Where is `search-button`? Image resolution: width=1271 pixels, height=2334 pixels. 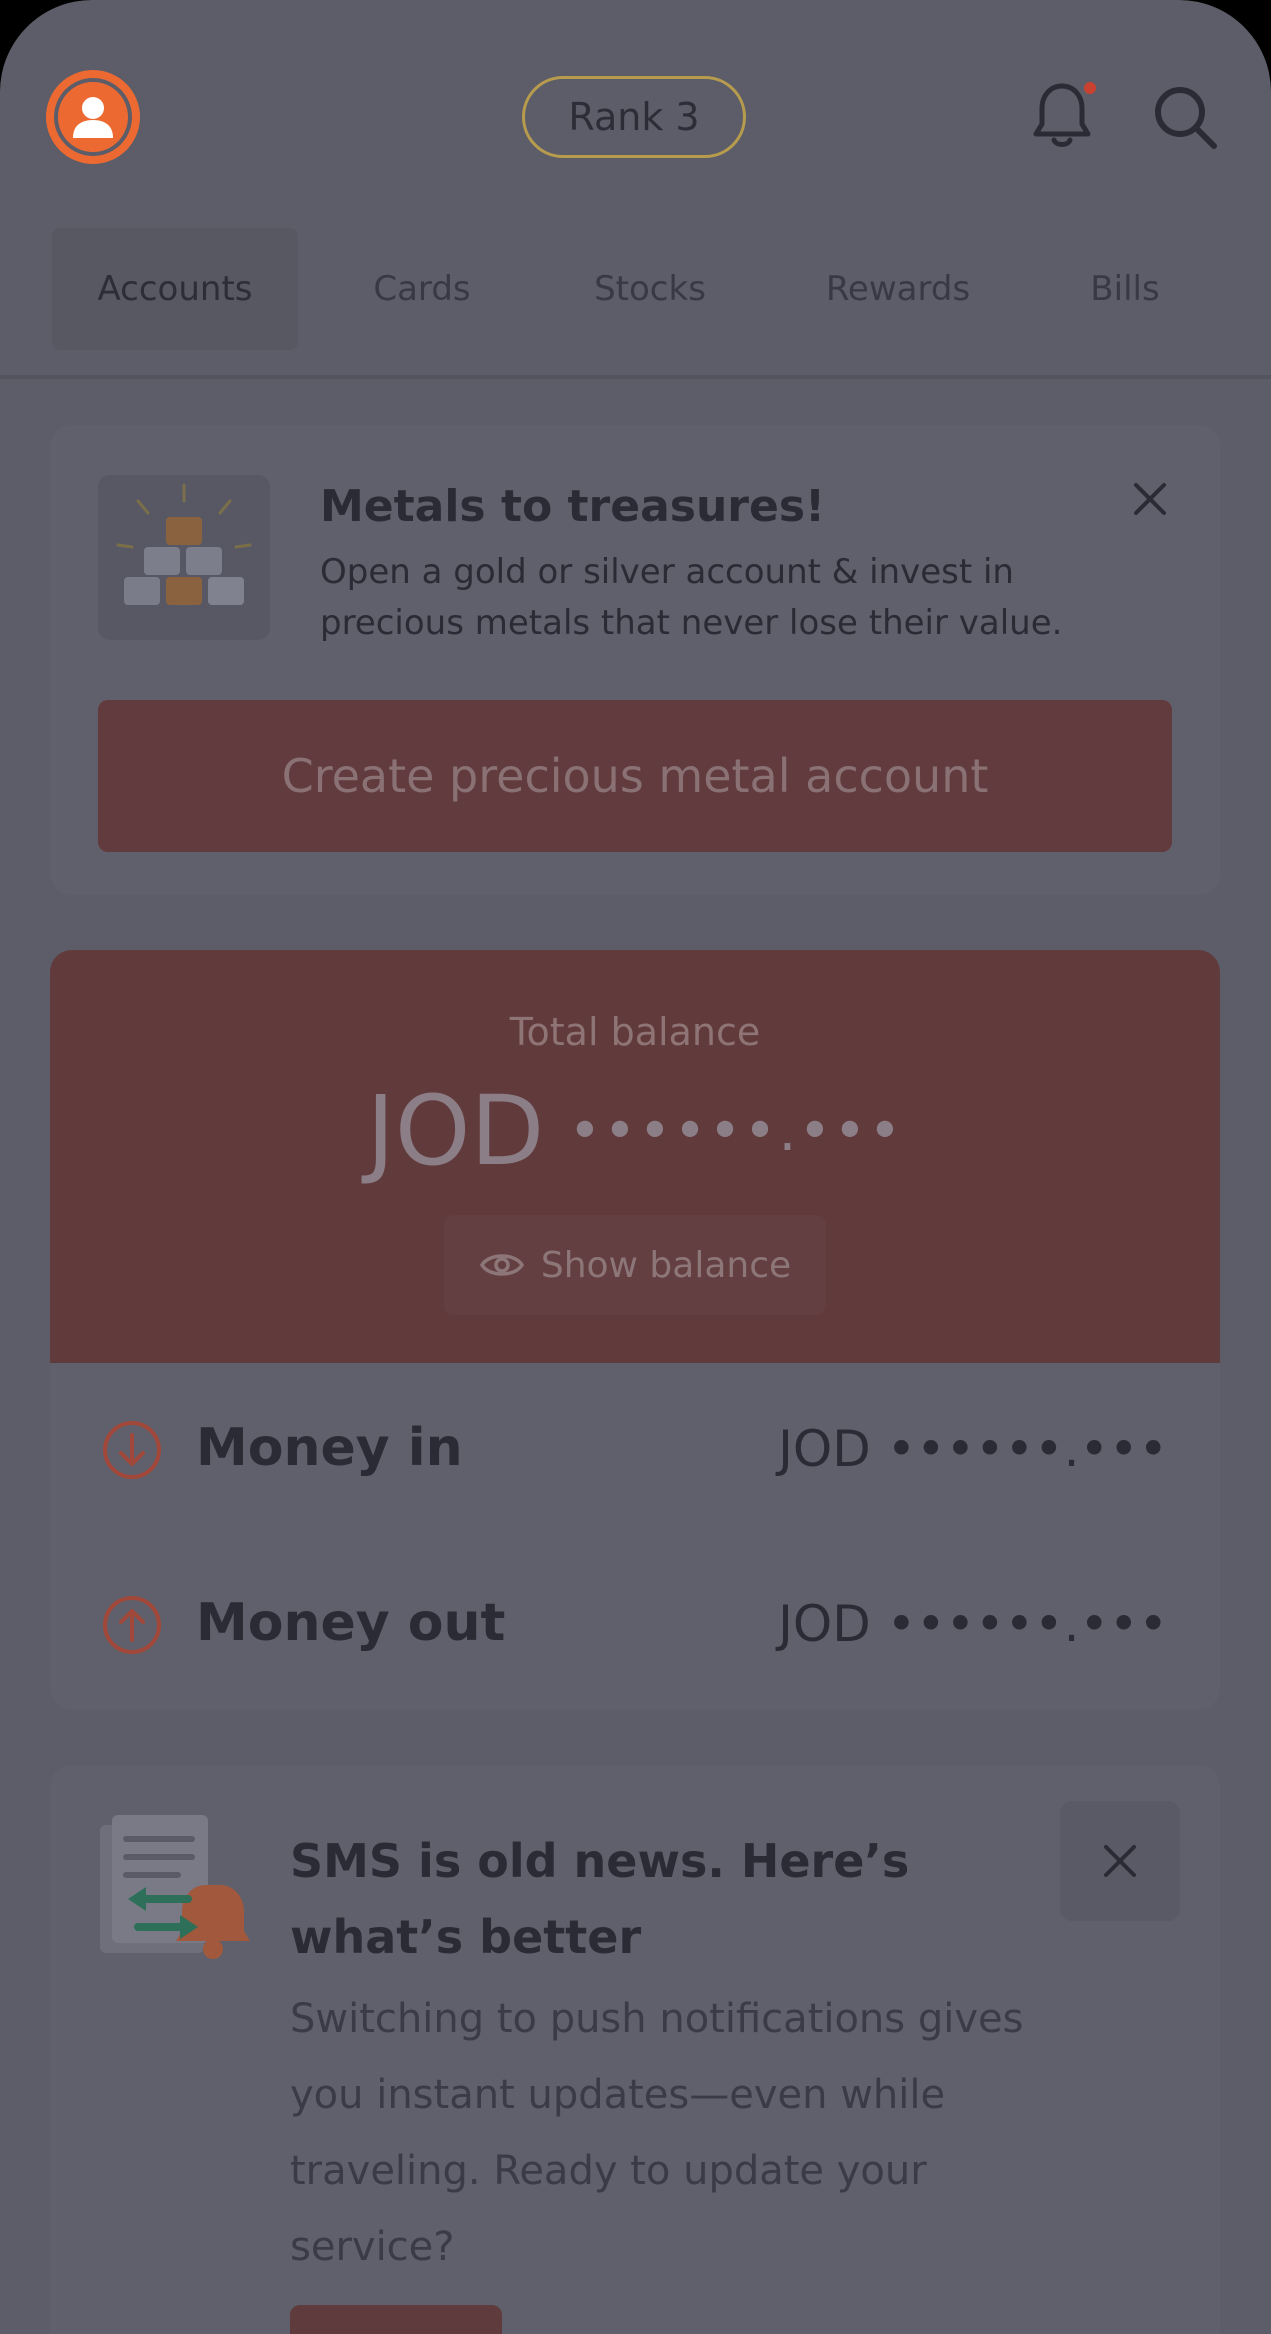
search-button is located at coordinates (1185, 117).